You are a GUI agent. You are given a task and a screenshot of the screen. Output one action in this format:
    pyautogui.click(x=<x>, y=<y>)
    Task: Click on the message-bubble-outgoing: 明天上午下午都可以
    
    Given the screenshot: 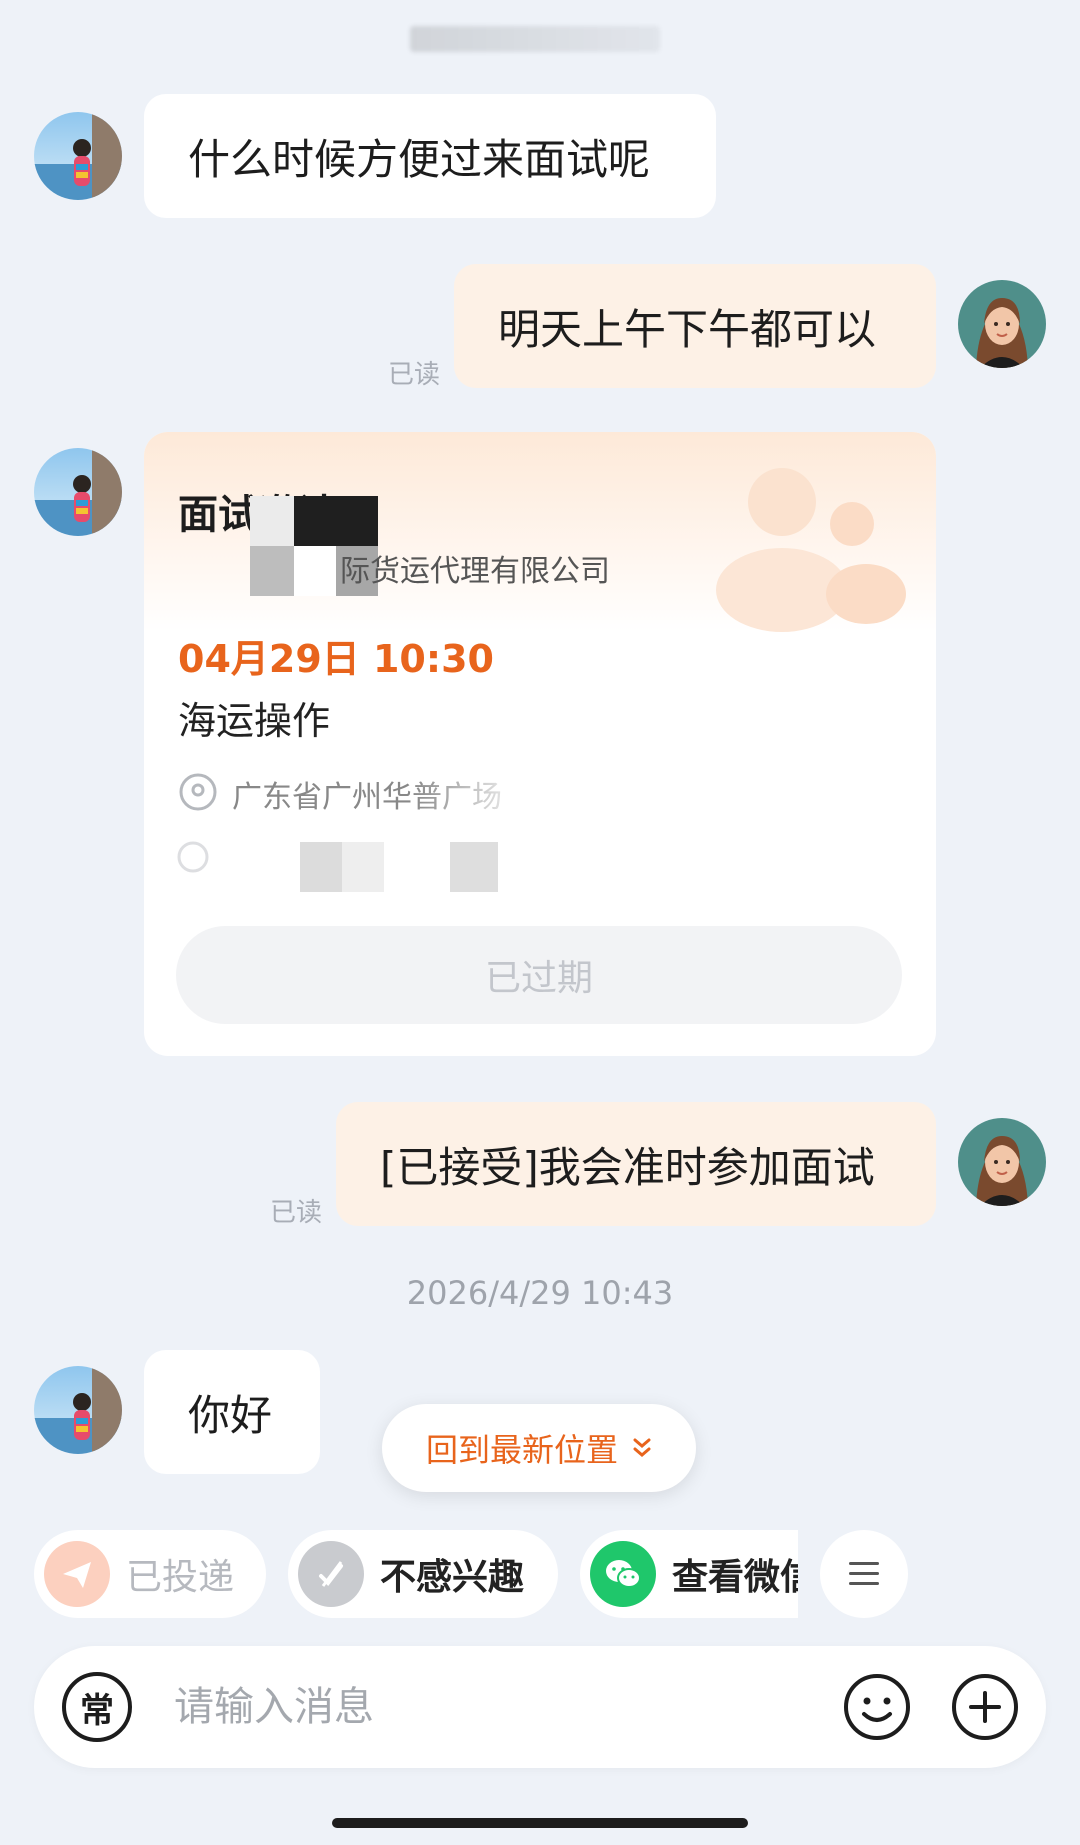 What is the action you would take?
    pyautogui.click(x=695, y=326)
    